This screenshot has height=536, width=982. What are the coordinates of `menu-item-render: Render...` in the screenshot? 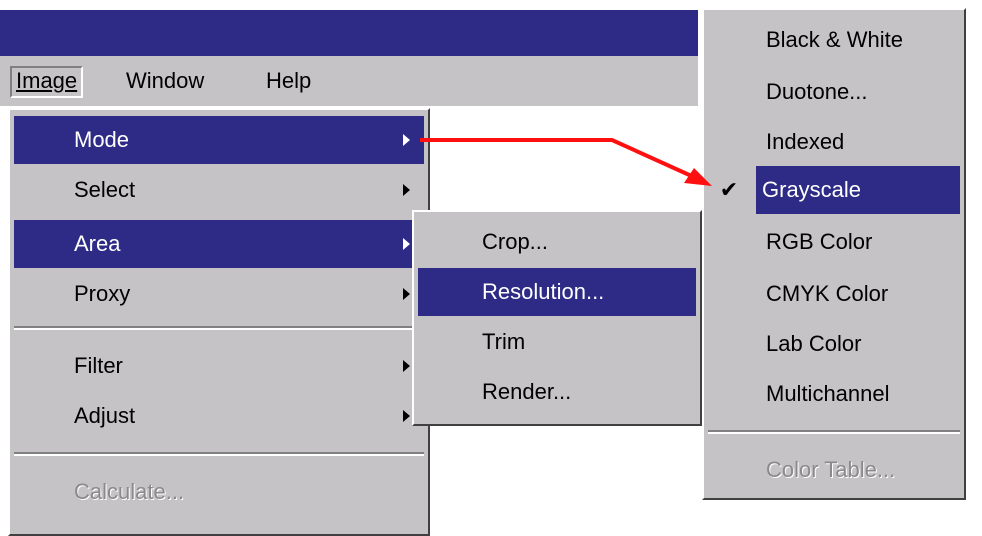 It's located at (557, 392).